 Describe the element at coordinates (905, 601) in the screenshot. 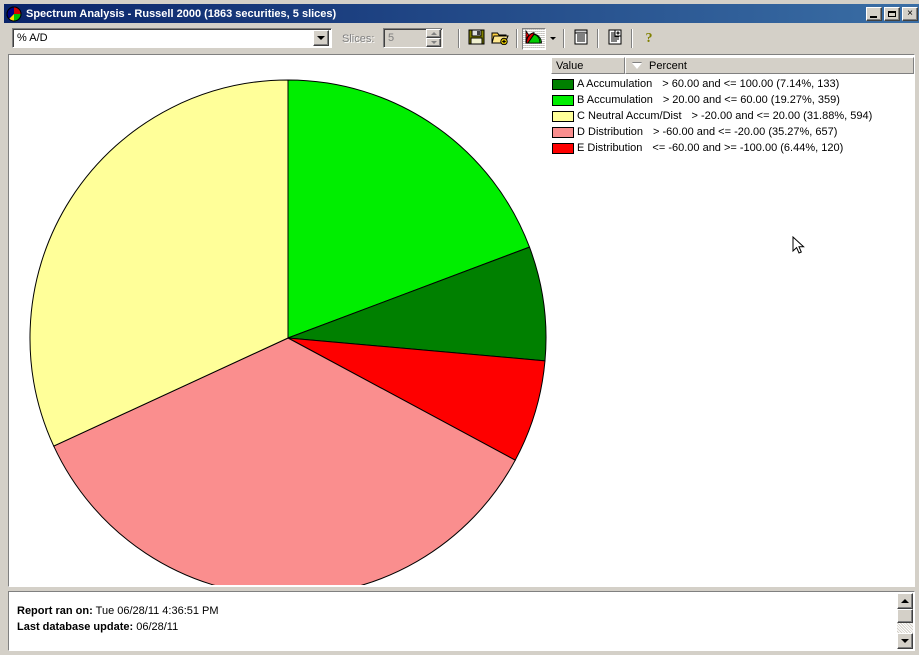

I see `scroll-up-button` at that location.